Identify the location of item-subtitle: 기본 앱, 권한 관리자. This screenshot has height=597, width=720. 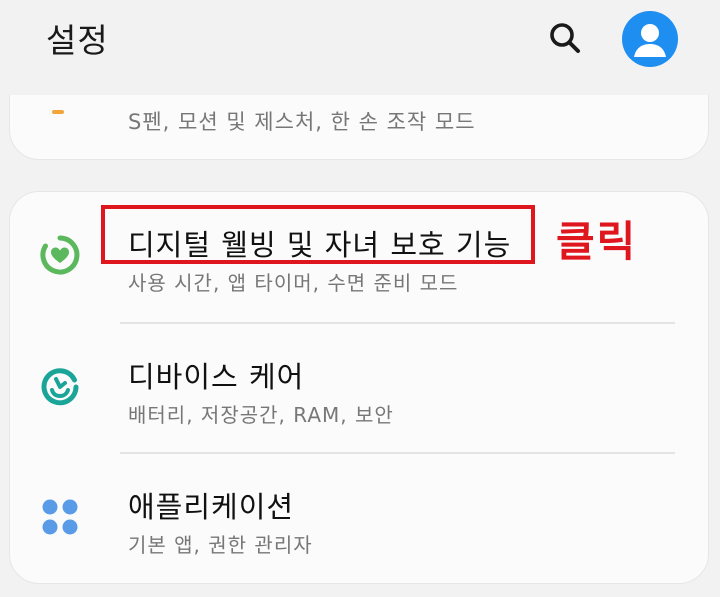
(220, 545).